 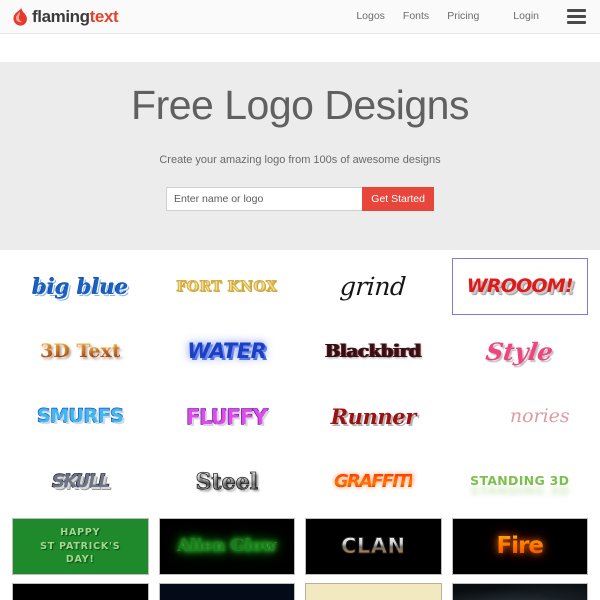 I want to click on logo-search-form: Get Started, so click(x=300, y=199).